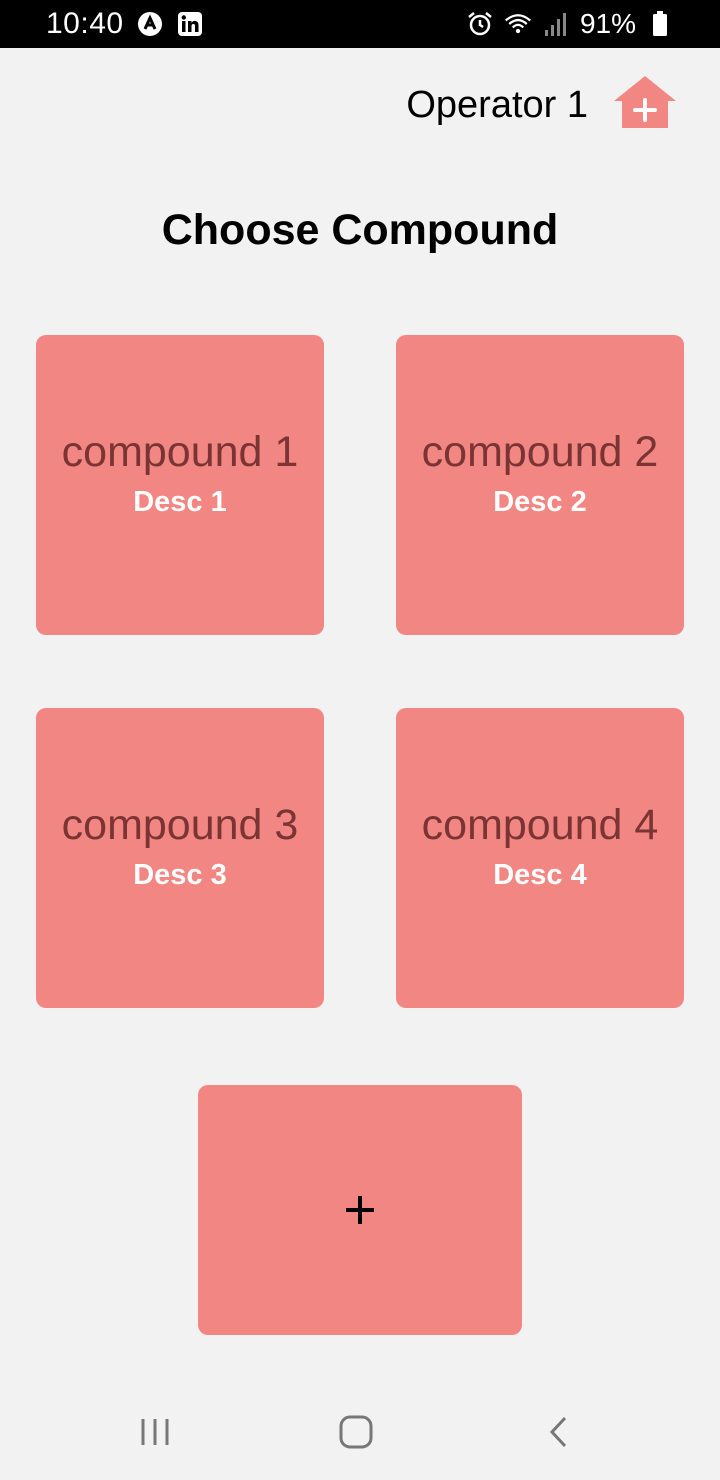  What do you see at coordinates (360, 230) in the screenshot?
I see `page-title: Choose Compound` at bounding box center [360, 230].